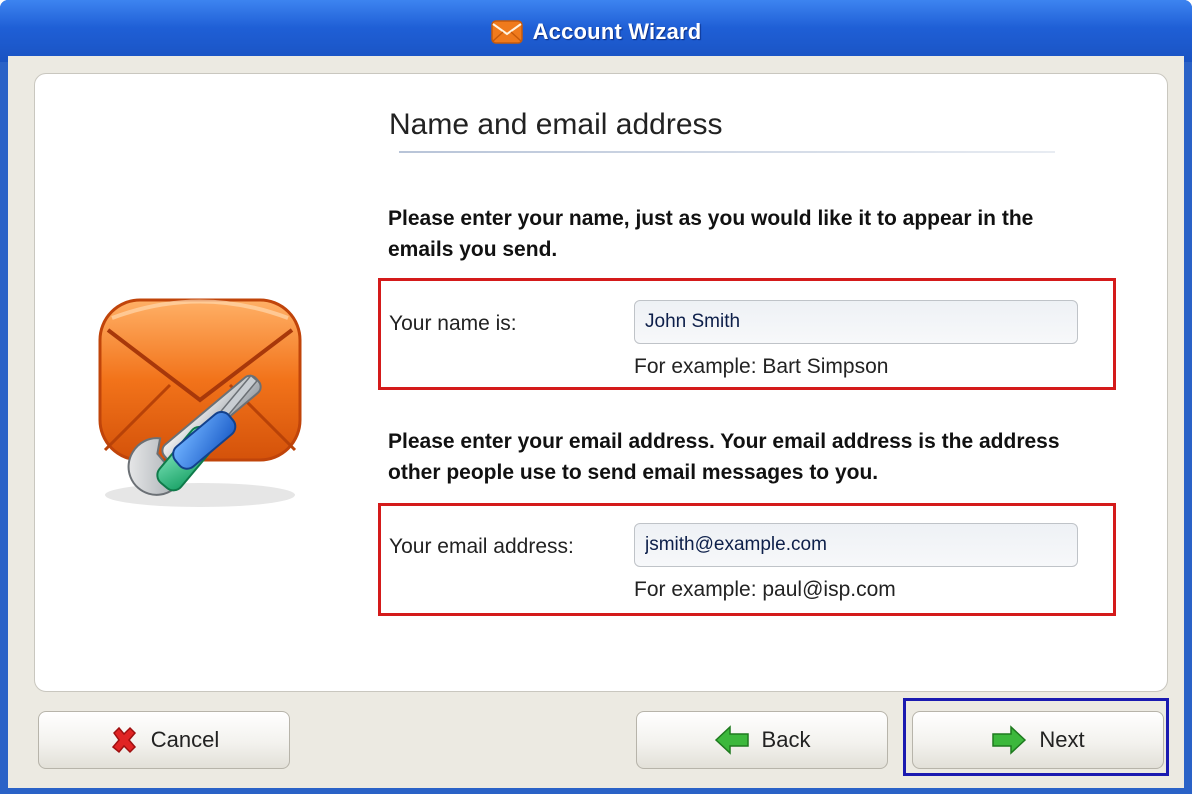  Describe the element at coordinates (200, 402) in the screenshot. I see `wizard-logo-icon` at that location.